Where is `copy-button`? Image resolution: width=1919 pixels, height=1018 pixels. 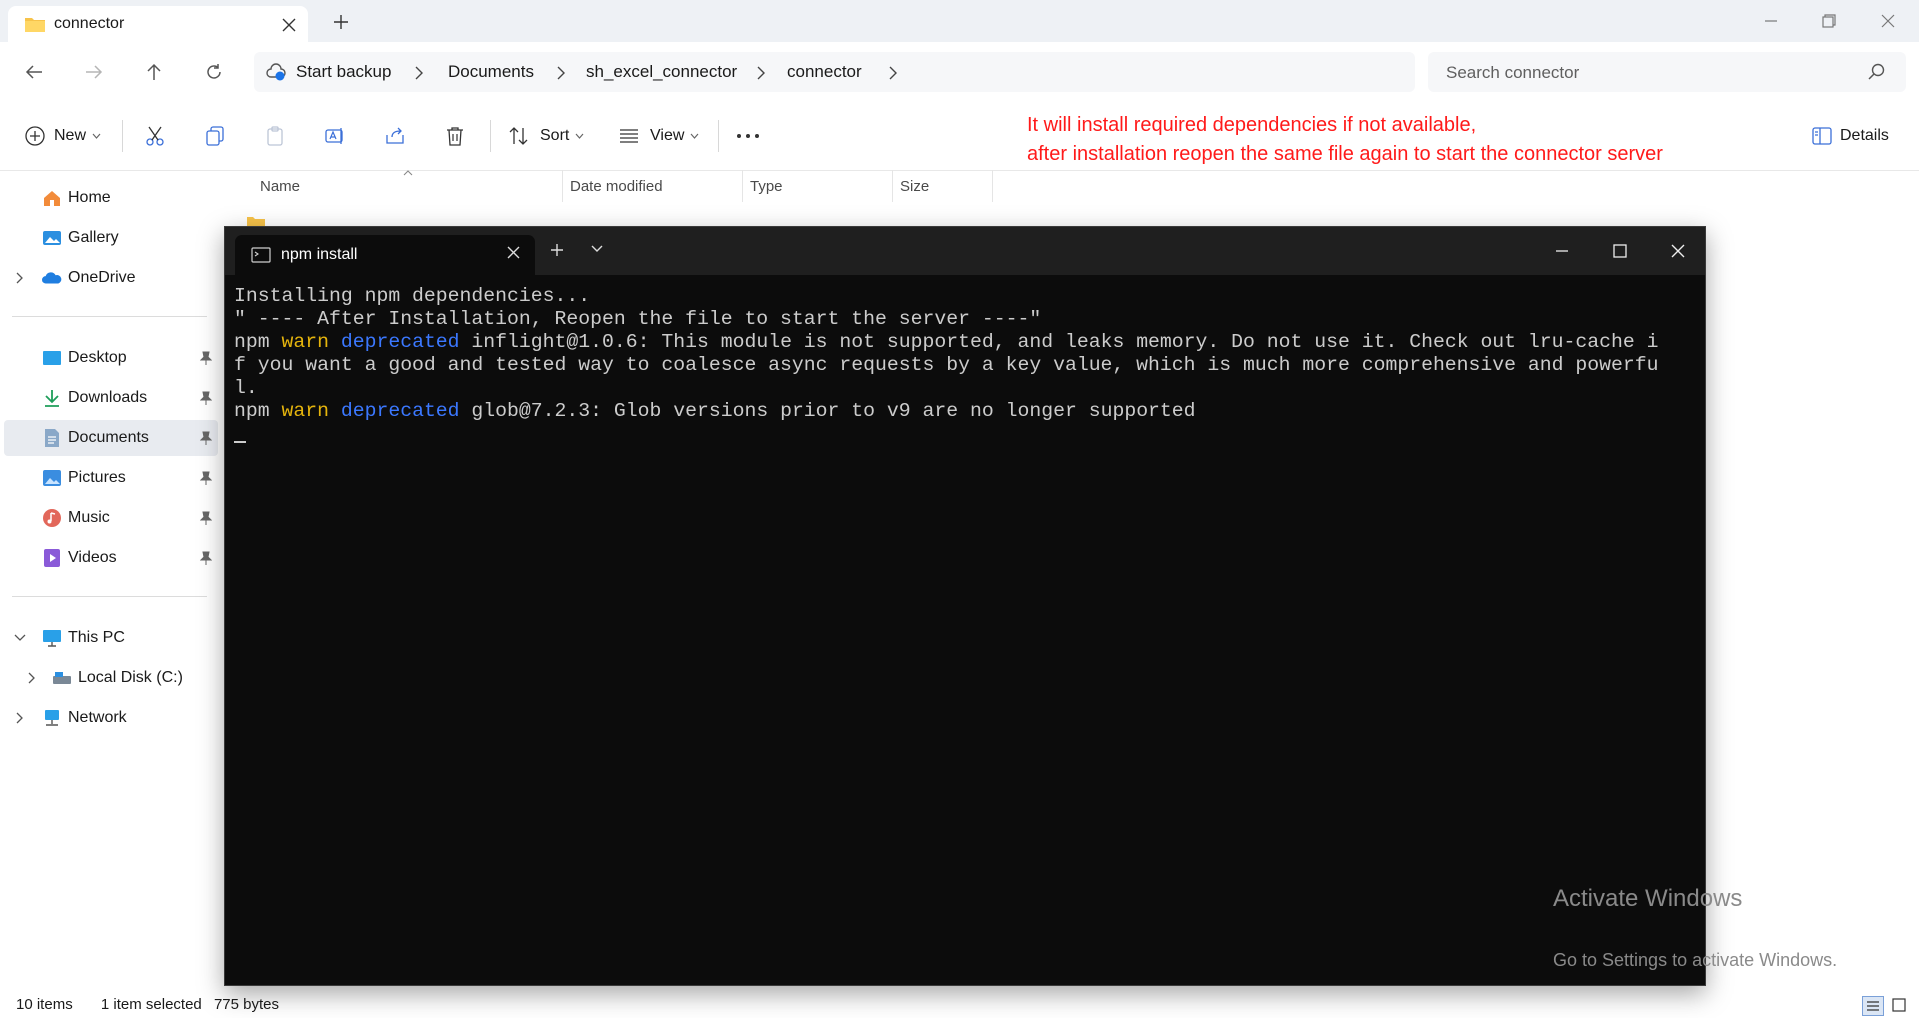
copy-button is located at coordinates (215, 136).